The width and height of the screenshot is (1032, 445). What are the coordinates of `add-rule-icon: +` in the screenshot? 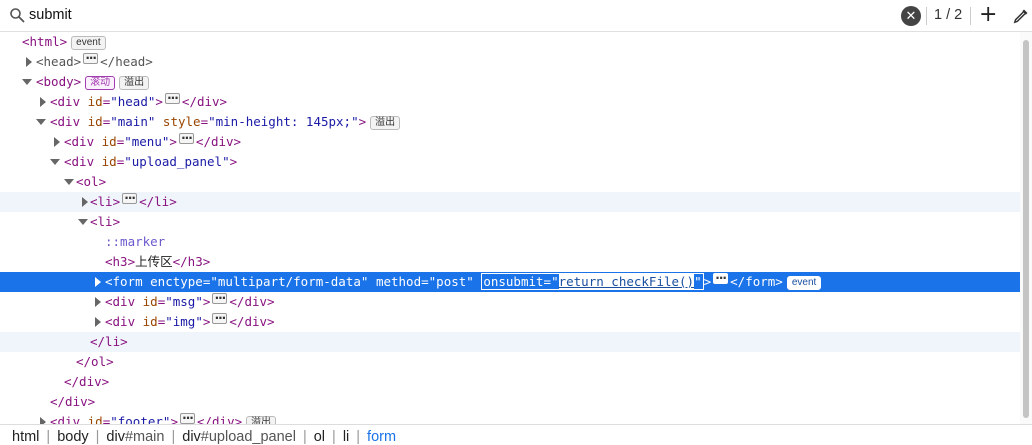 It's located at (988, 15).